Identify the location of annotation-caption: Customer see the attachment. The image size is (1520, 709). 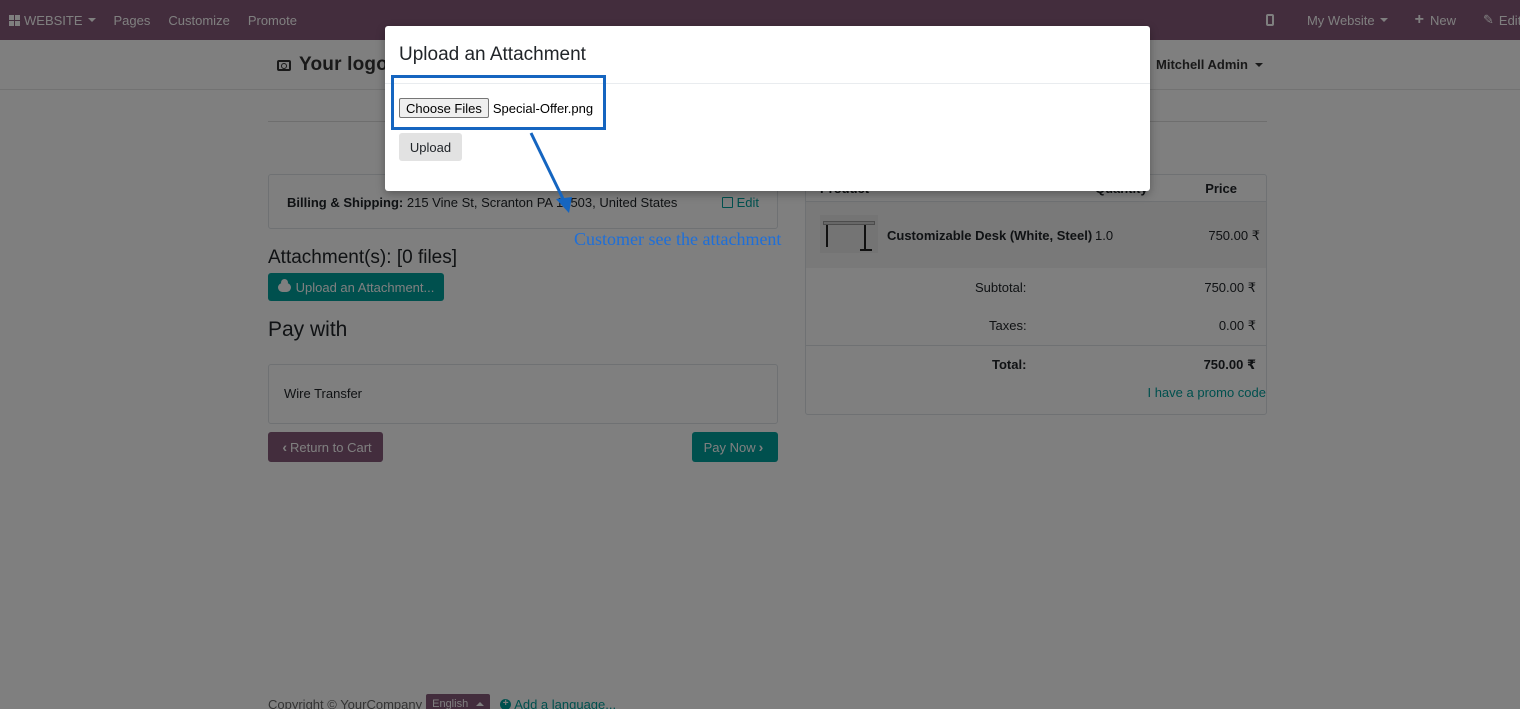
(678, 239).